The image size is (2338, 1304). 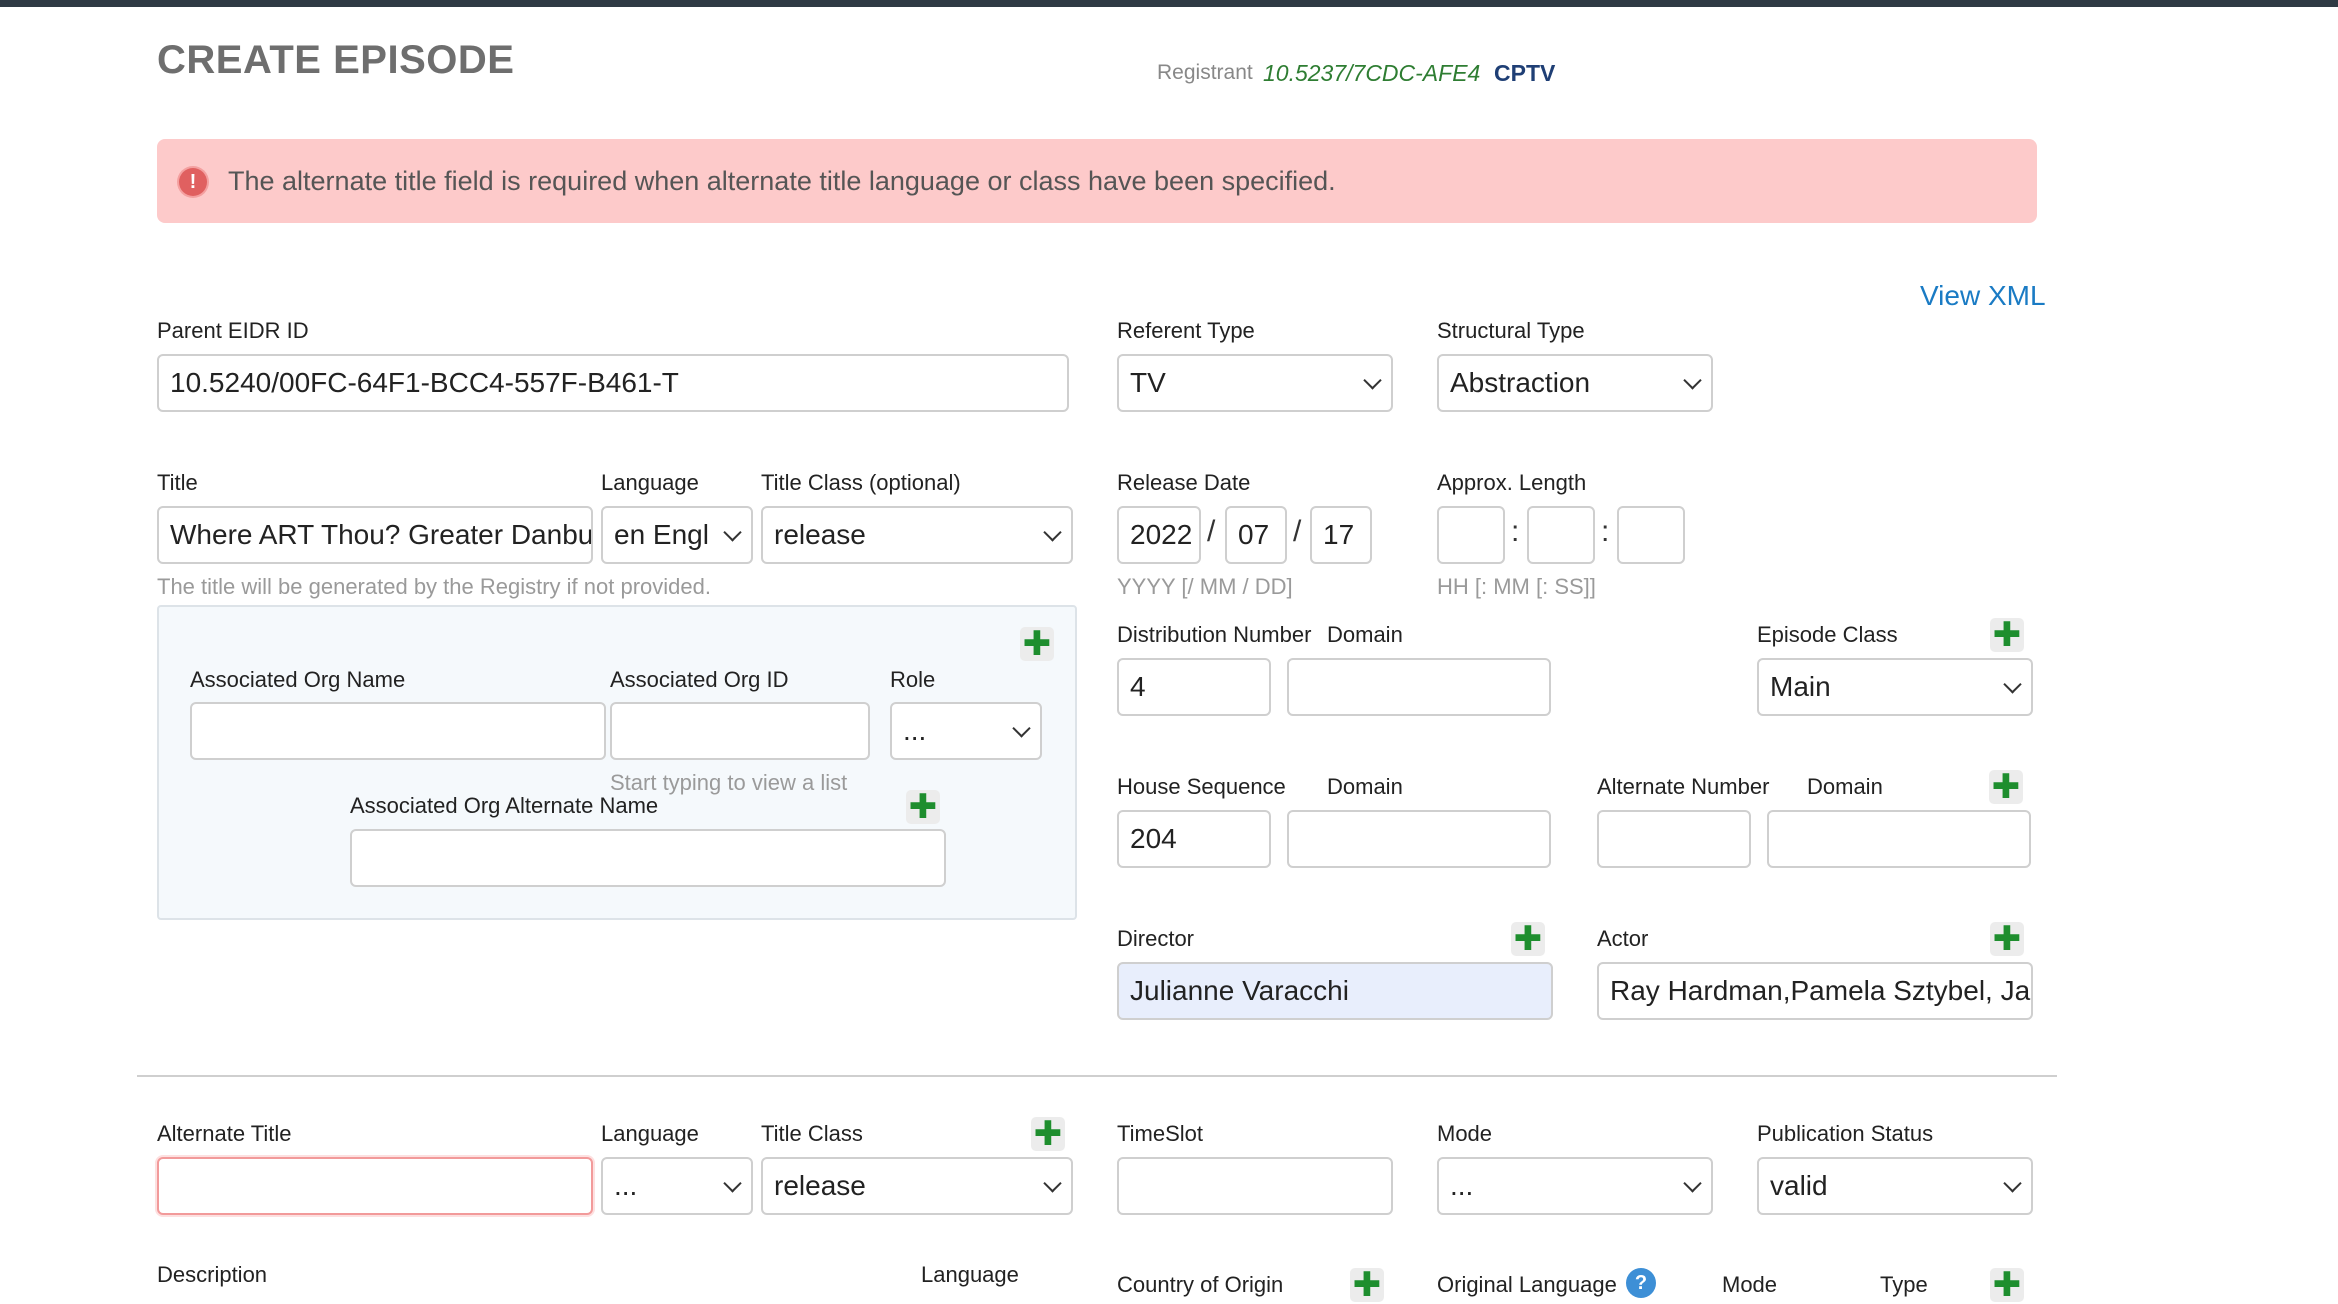 What do you see at coordinates (1205, 586) in the screenshot?
I see `release-date-hint: YYYY [/ MM / DD]` at bounding box center [1205, 586].